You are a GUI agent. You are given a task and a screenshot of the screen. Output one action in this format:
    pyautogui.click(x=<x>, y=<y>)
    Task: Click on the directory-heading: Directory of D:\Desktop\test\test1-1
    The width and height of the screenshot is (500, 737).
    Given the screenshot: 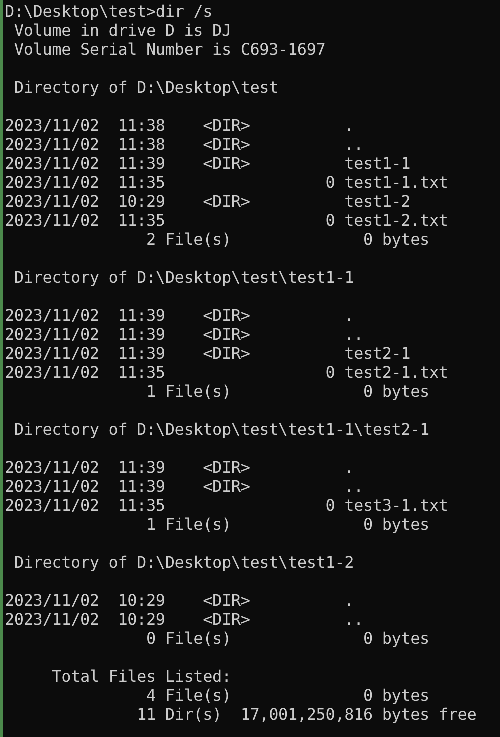 What is the action you would take?
    pyautogui.click(x=183, y=277)
    